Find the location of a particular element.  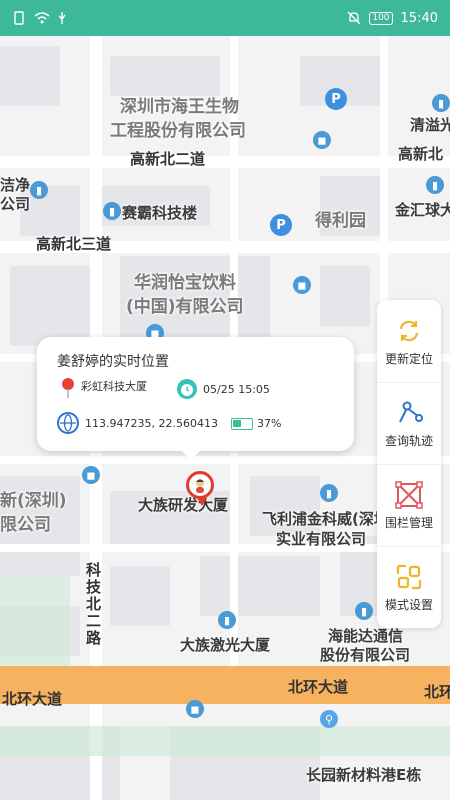

fence-manage-button: 围栏管理 is located at coordinates (409, 505).